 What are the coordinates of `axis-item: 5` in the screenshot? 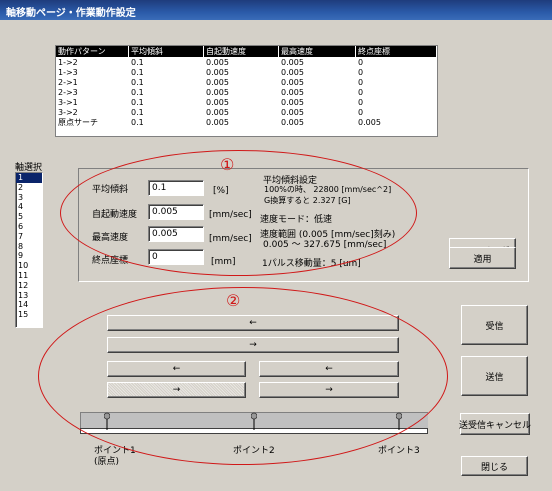 It's located at (29, 217).